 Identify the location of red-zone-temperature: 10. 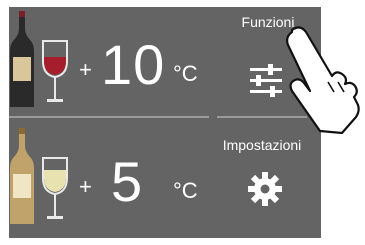
(133, 64).